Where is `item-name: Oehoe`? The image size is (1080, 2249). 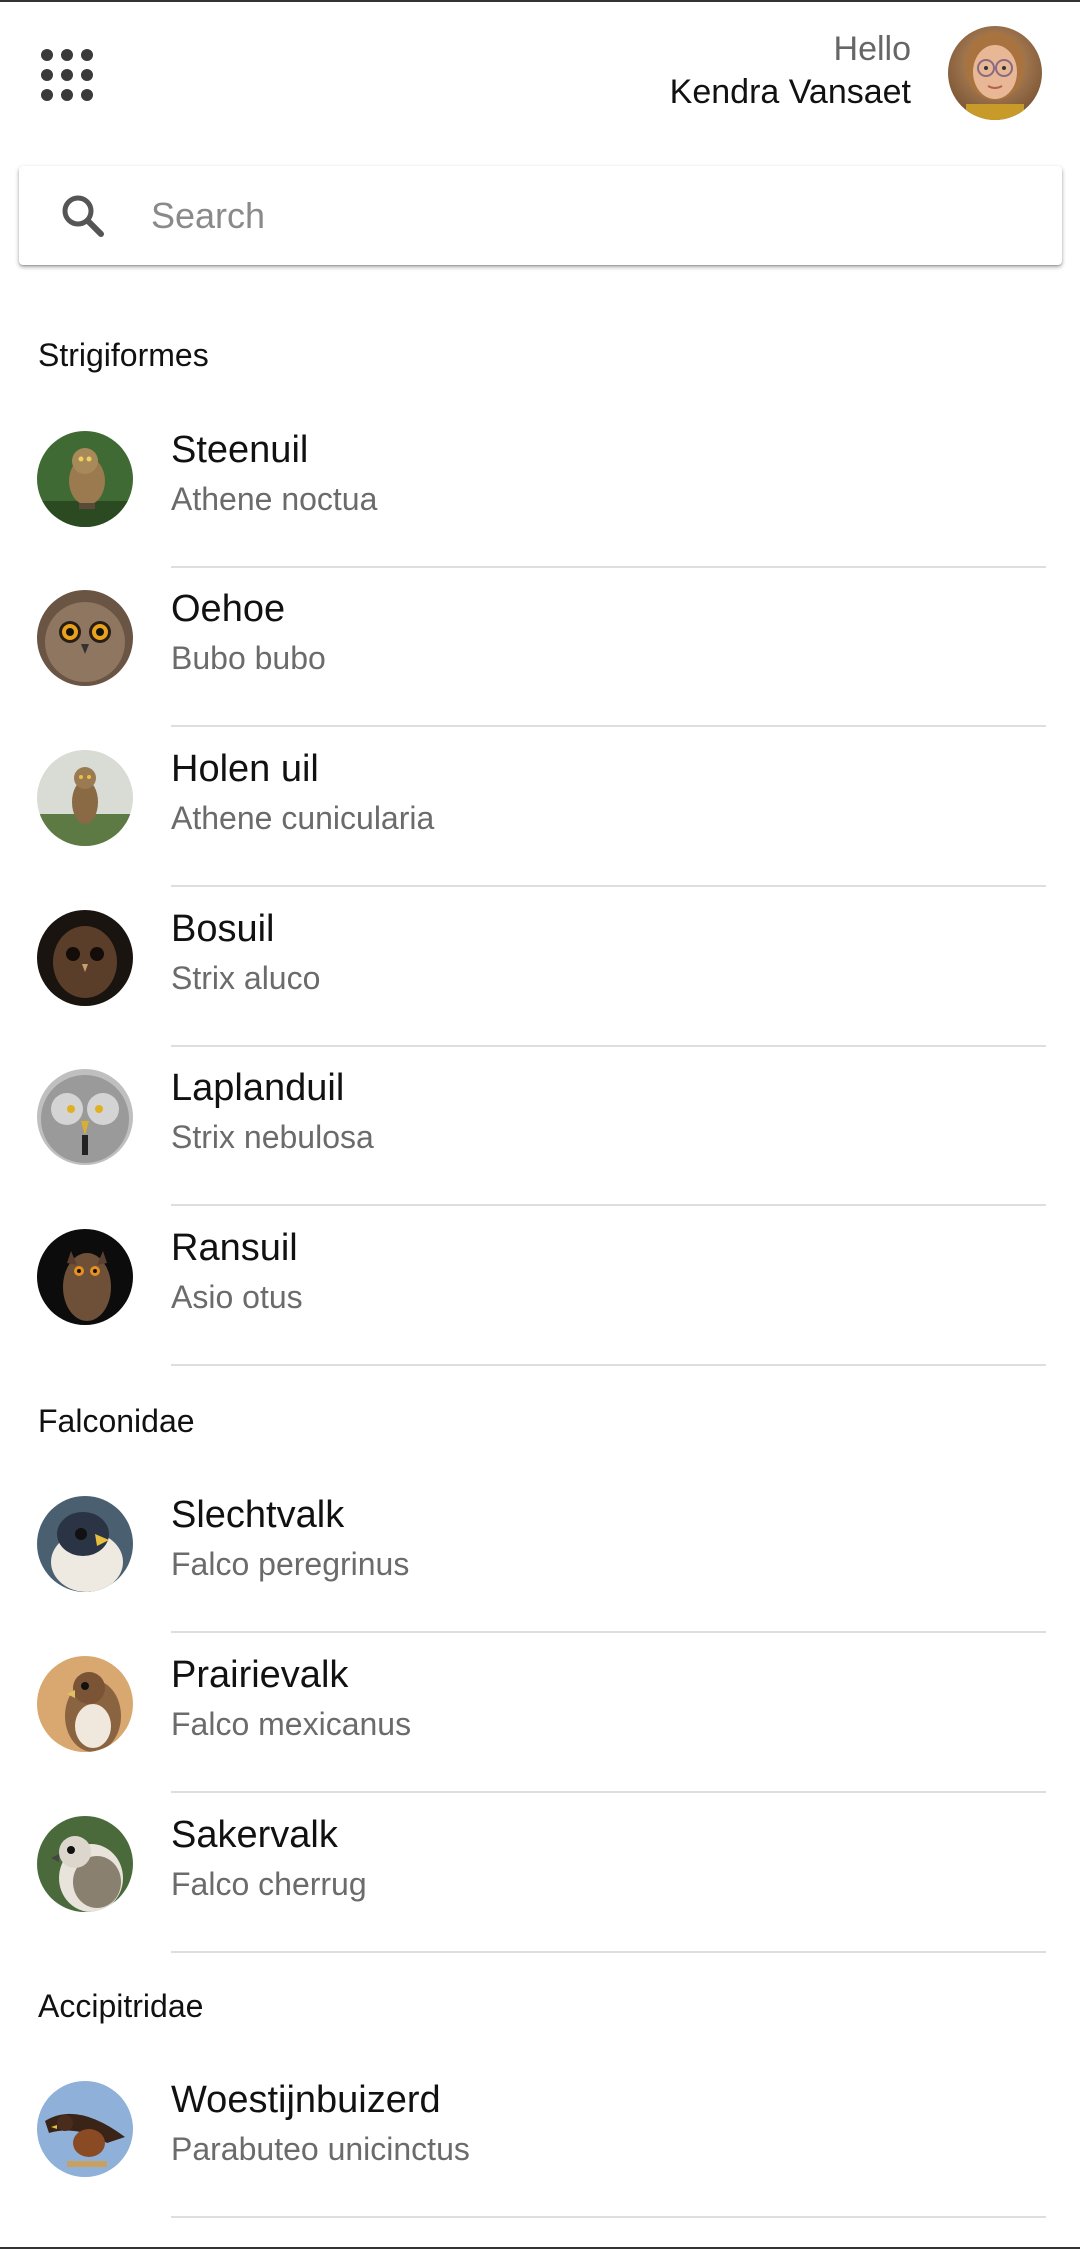 item-name: Oehoe is located at coordinates (228, 609).